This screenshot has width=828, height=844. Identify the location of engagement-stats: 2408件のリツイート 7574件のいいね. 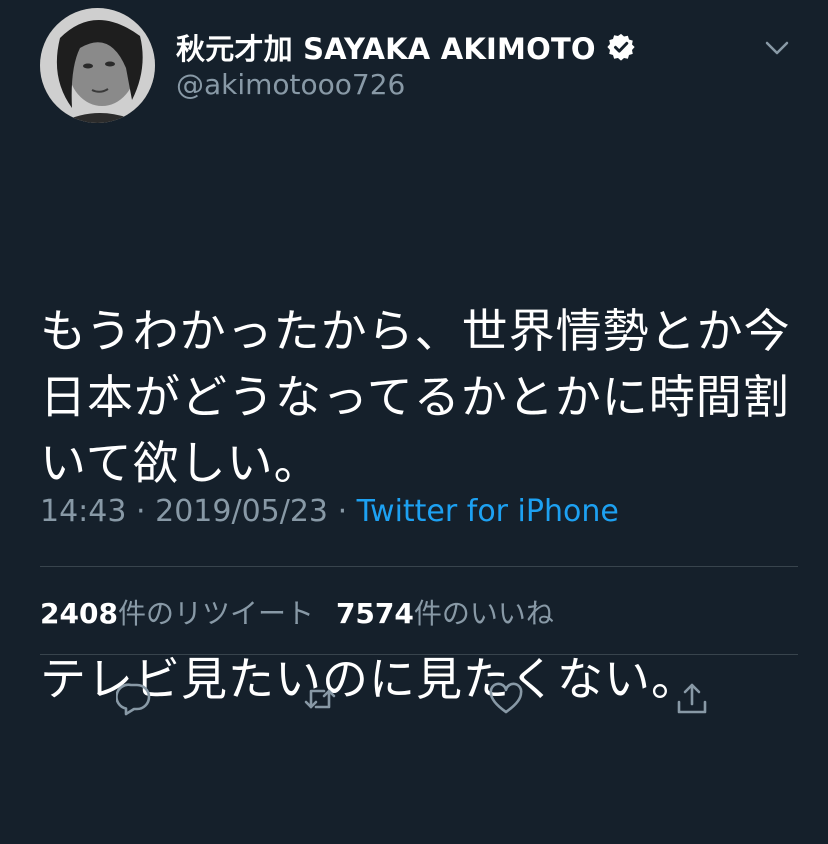
(297, 612).